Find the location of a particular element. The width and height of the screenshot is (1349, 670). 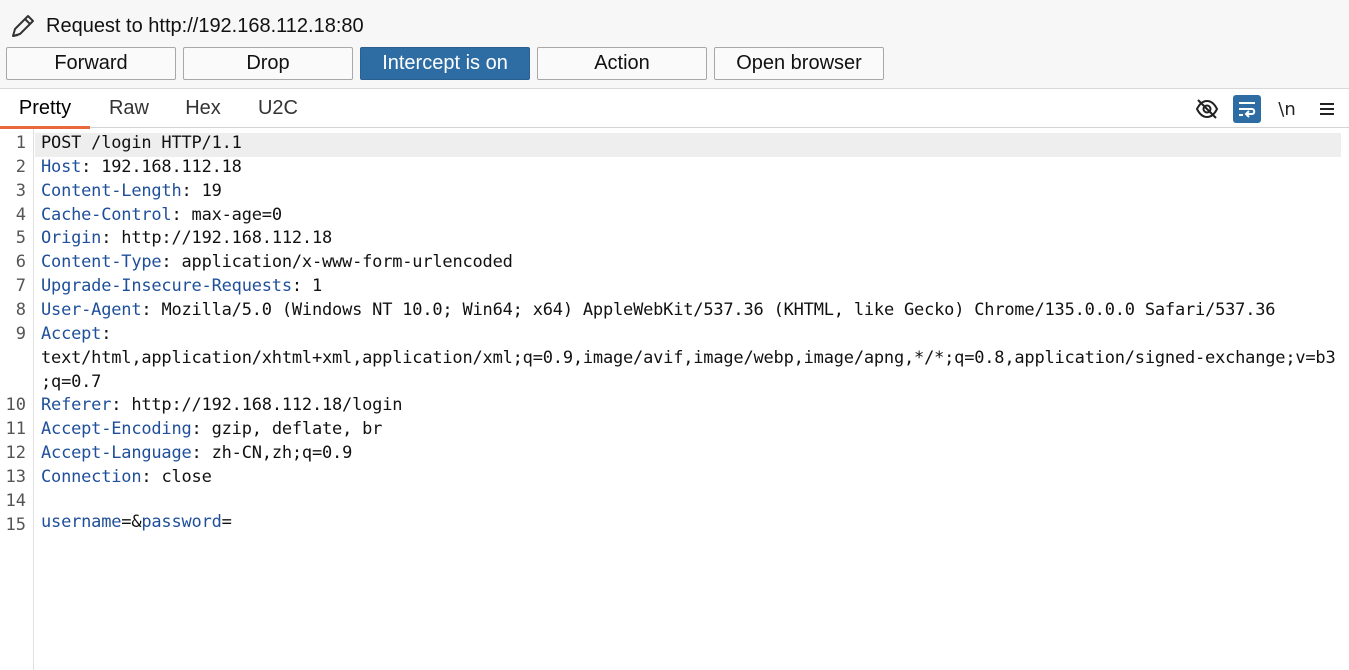

code-line: ;q=0.7 is located at coordinates (71, 382).